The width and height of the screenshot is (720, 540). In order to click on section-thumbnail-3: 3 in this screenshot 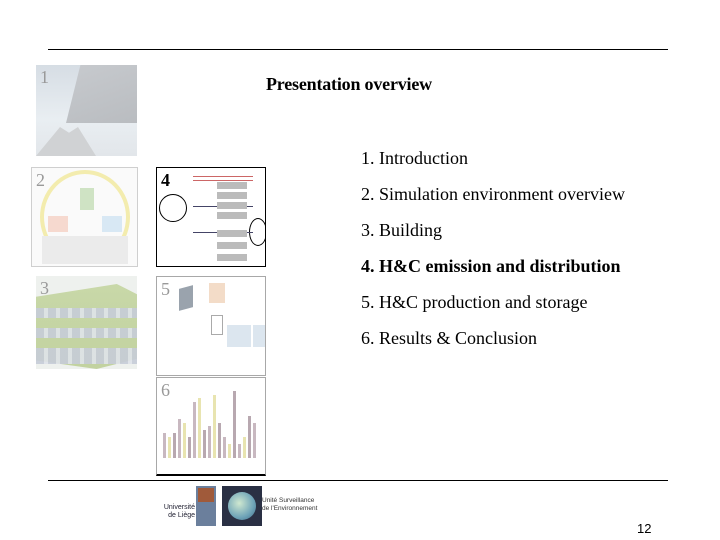, I will do `click(86, 322)`.